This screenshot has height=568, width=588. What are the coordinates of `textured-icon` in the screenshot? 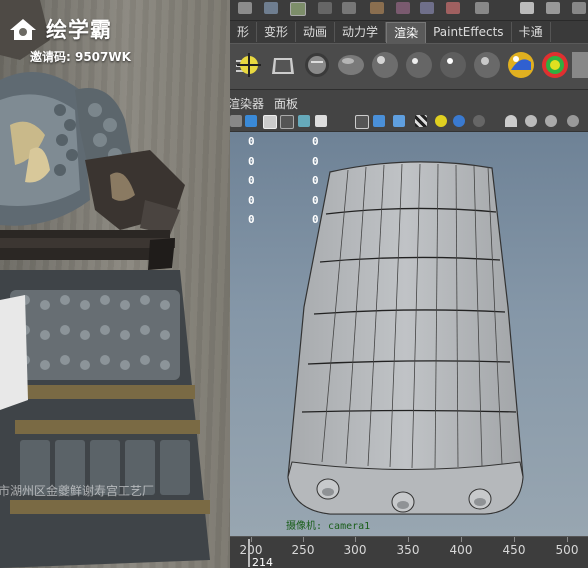 It's located at (421, 121).